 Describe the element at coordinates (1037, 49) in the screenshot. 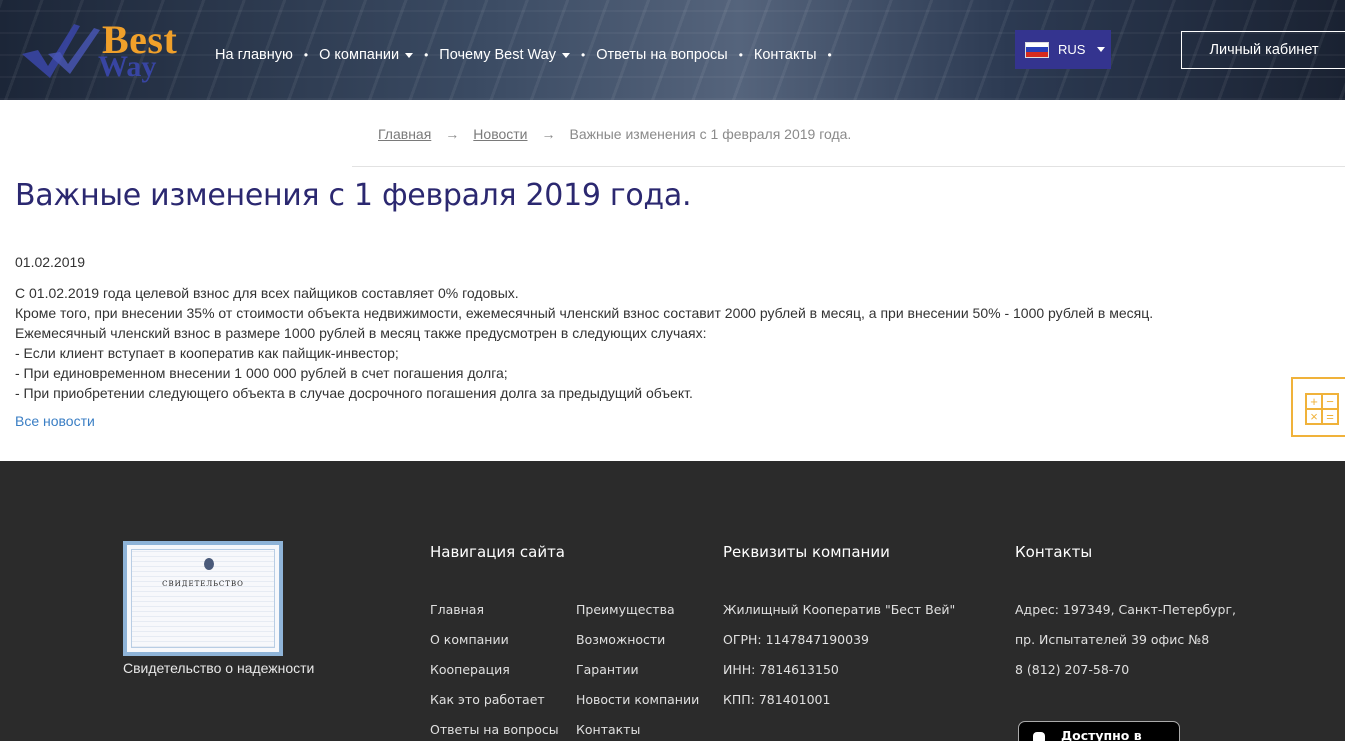

I see `russia-flag-icon` at that location.